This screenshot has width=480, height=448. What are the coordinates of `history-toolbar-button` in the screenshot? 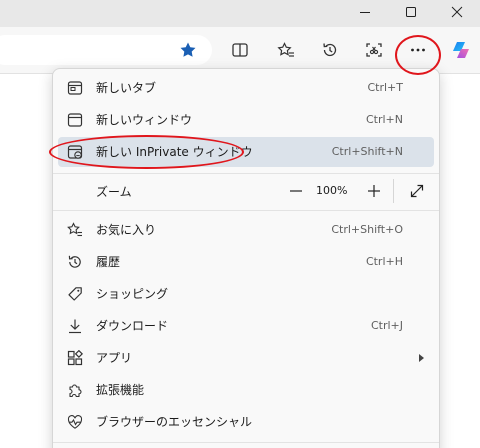 It's located at (330, 50).